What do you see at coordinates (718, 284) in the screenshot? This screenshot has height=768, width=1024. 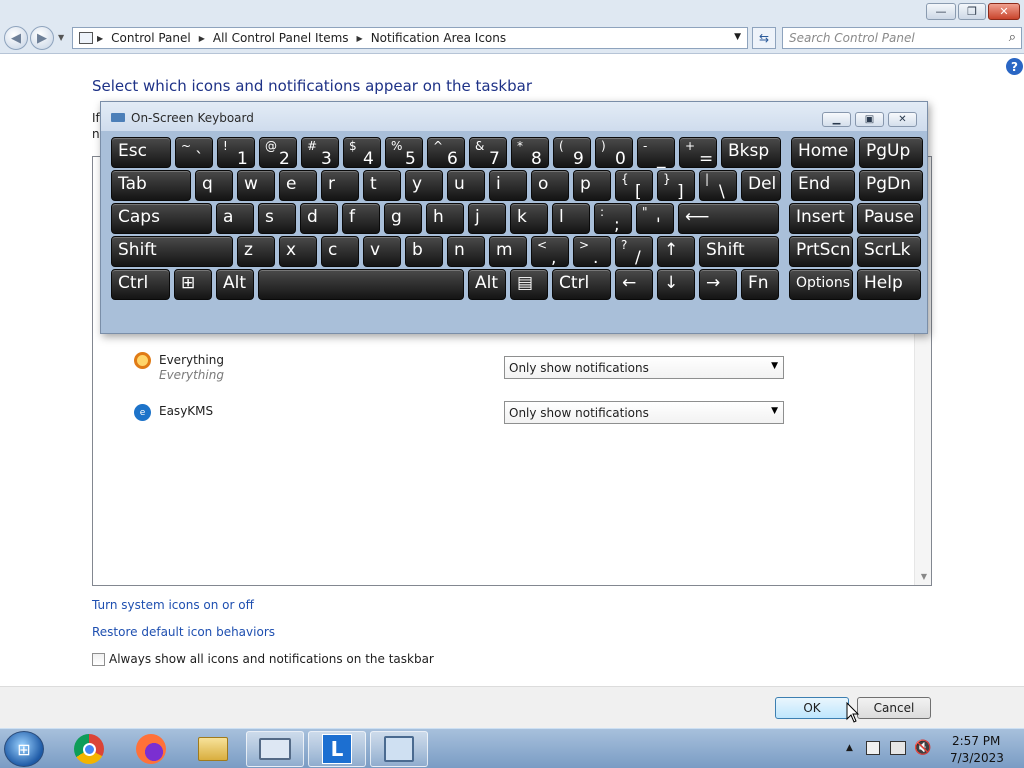 I see `key-r4k9: →` at bounding box center [718, 284].